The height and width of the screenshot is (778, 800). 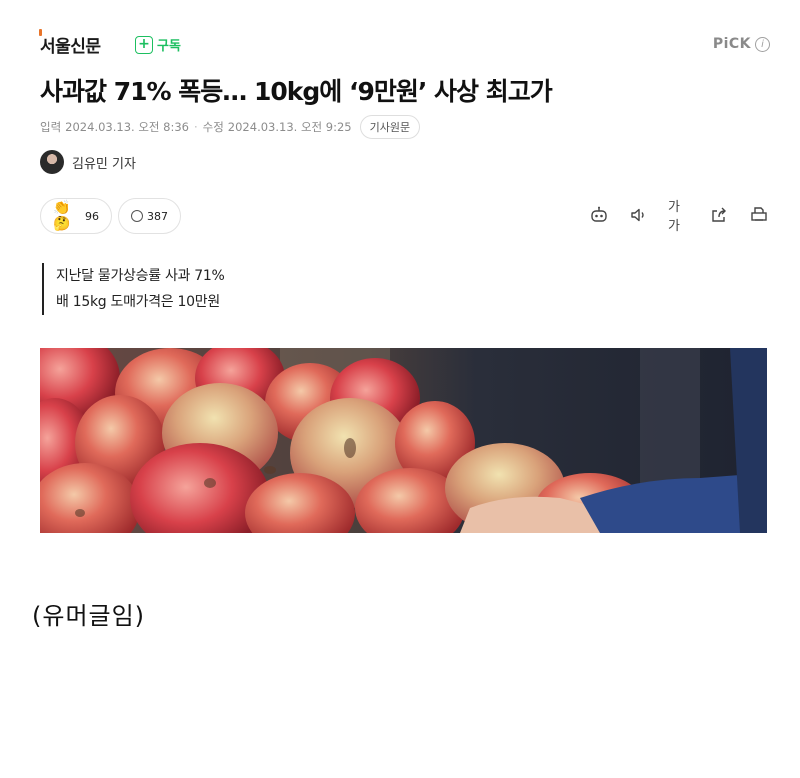 I want to click on comment-count: 387, so click(x=157, y=216).